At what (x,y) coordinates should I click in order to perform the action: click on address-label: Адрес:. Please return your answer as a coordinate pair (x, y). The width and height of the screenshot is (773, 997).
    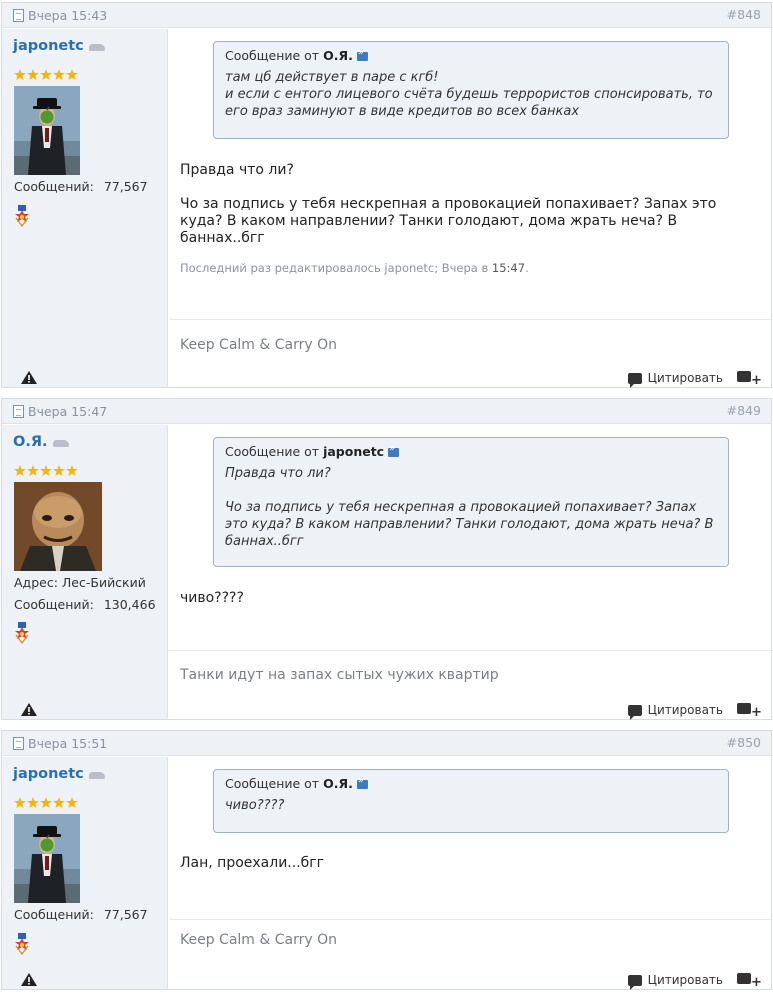
    Looking at the image, I should click on (36, 582).